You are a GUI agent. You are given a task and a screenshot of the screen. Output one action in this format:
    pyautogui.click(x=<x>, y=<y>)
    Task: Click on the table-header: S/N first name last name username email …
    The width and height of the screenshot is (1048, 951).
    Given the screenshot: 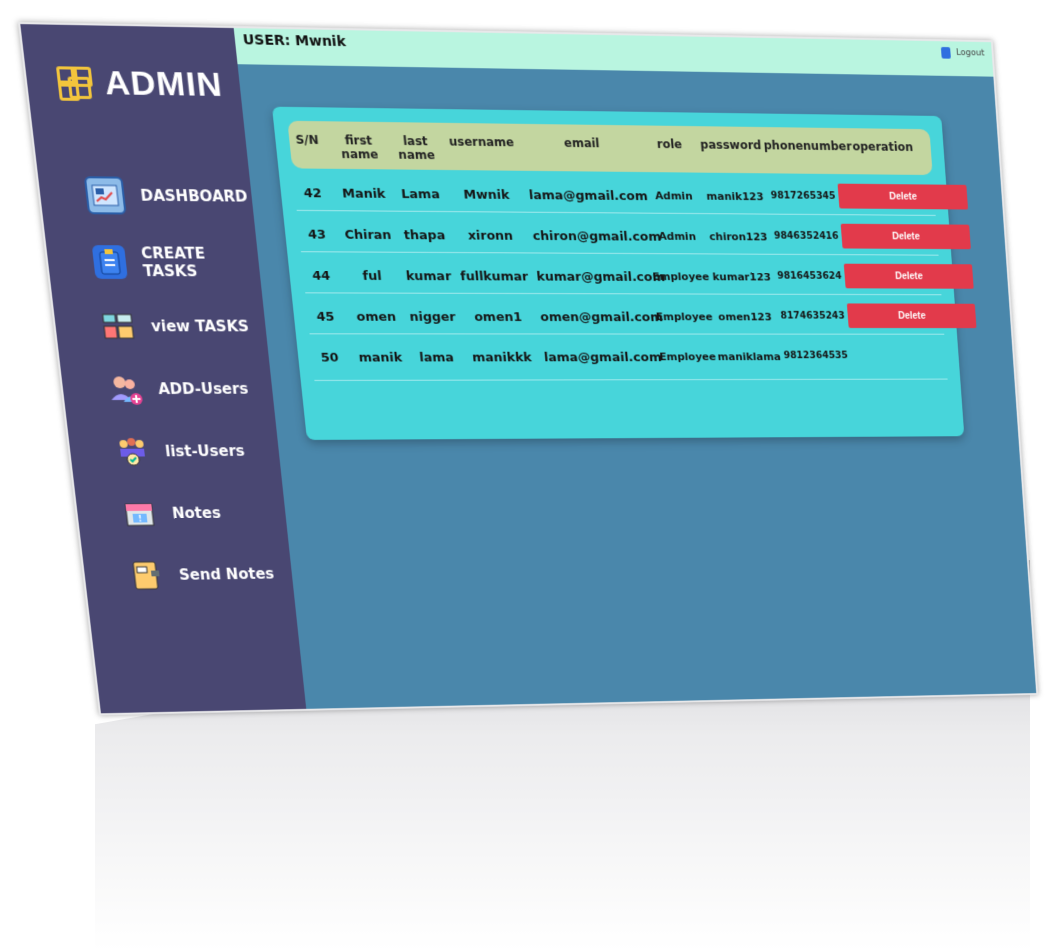 What is the action you would take?
    pyautogui.click(x=610, y=148)
    